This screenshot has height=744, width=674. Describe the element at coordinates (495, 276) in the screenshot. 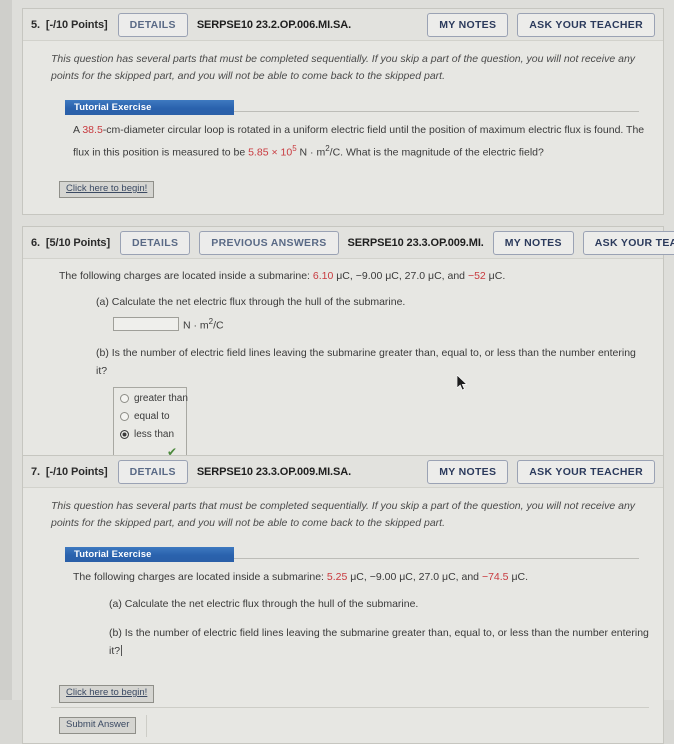

I see `q6-charge-4-unit: μC.` at that location.